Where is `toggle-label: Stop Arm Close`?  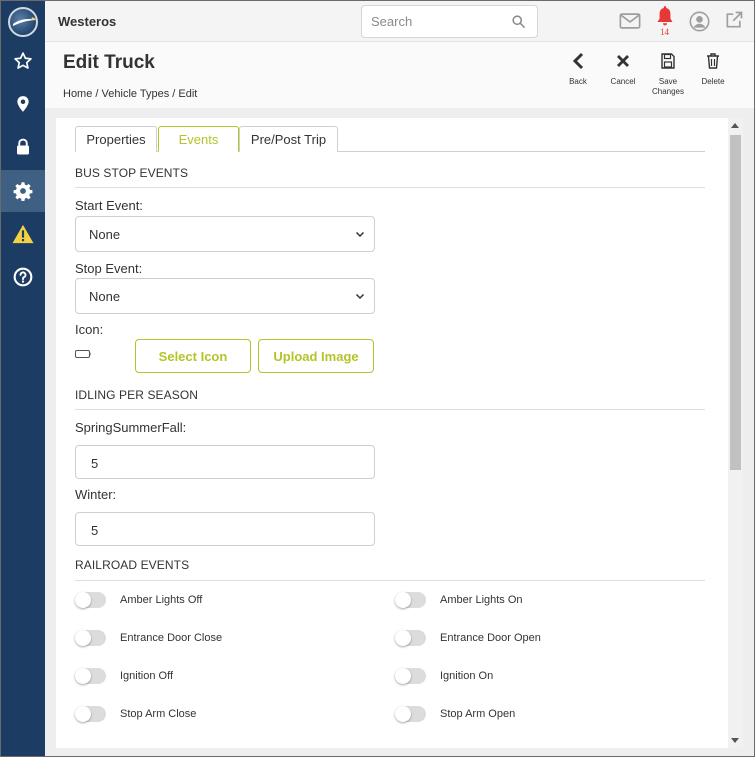
toggle-label: Stop Arm Close is located at coordinates (158, 714).